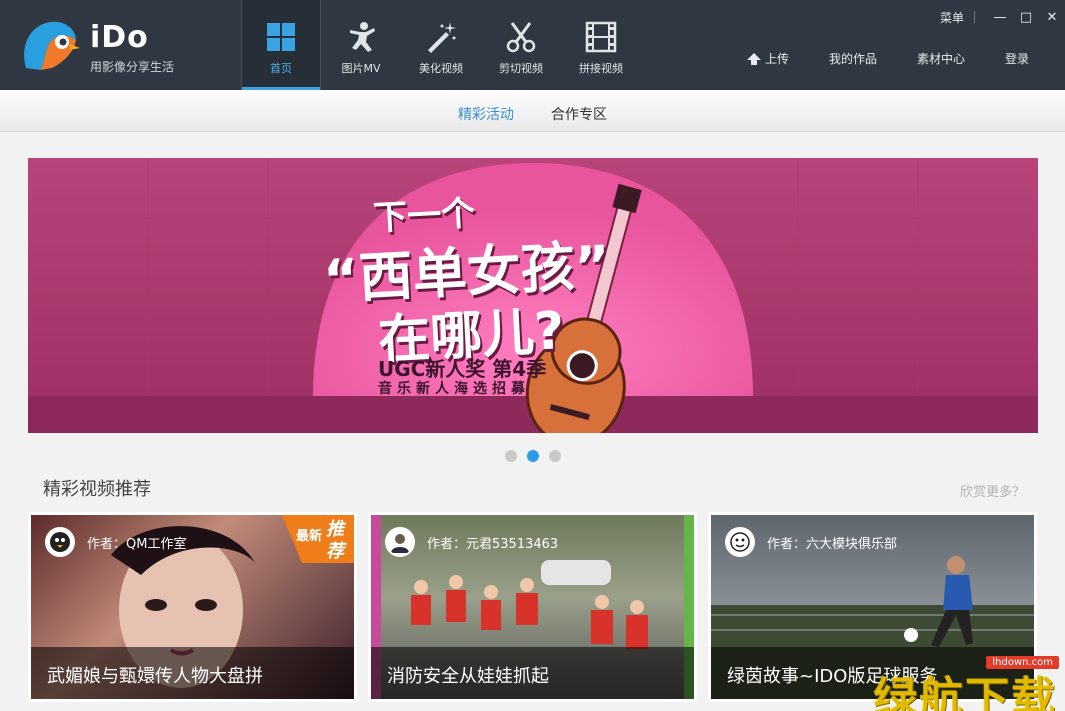 This screenshot has width=1065, height=711. What do you see at coordinates (486, 114) in the screenshot?
I see `tab-featured-events: 精彩活动` at bounding box center [486, 114].